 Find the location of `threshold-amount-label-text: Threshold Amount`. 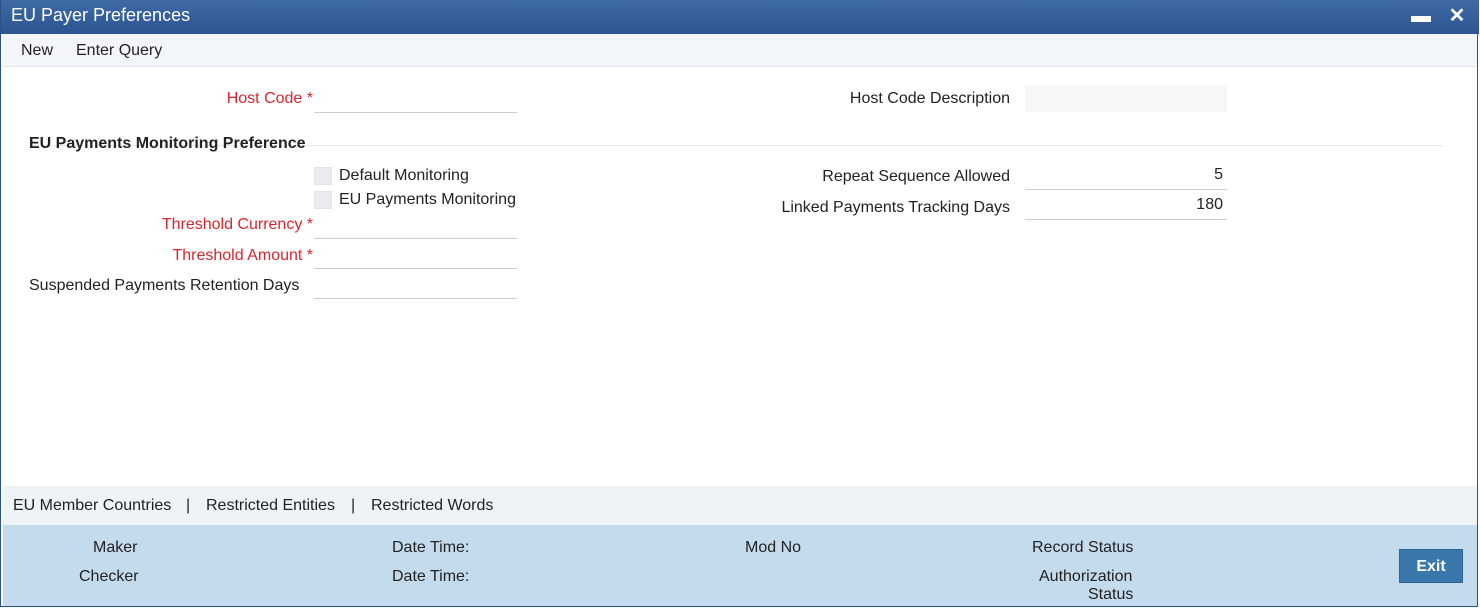

threshold-amount-label-text: Threshold Amount is located at coordinates (237, 255).